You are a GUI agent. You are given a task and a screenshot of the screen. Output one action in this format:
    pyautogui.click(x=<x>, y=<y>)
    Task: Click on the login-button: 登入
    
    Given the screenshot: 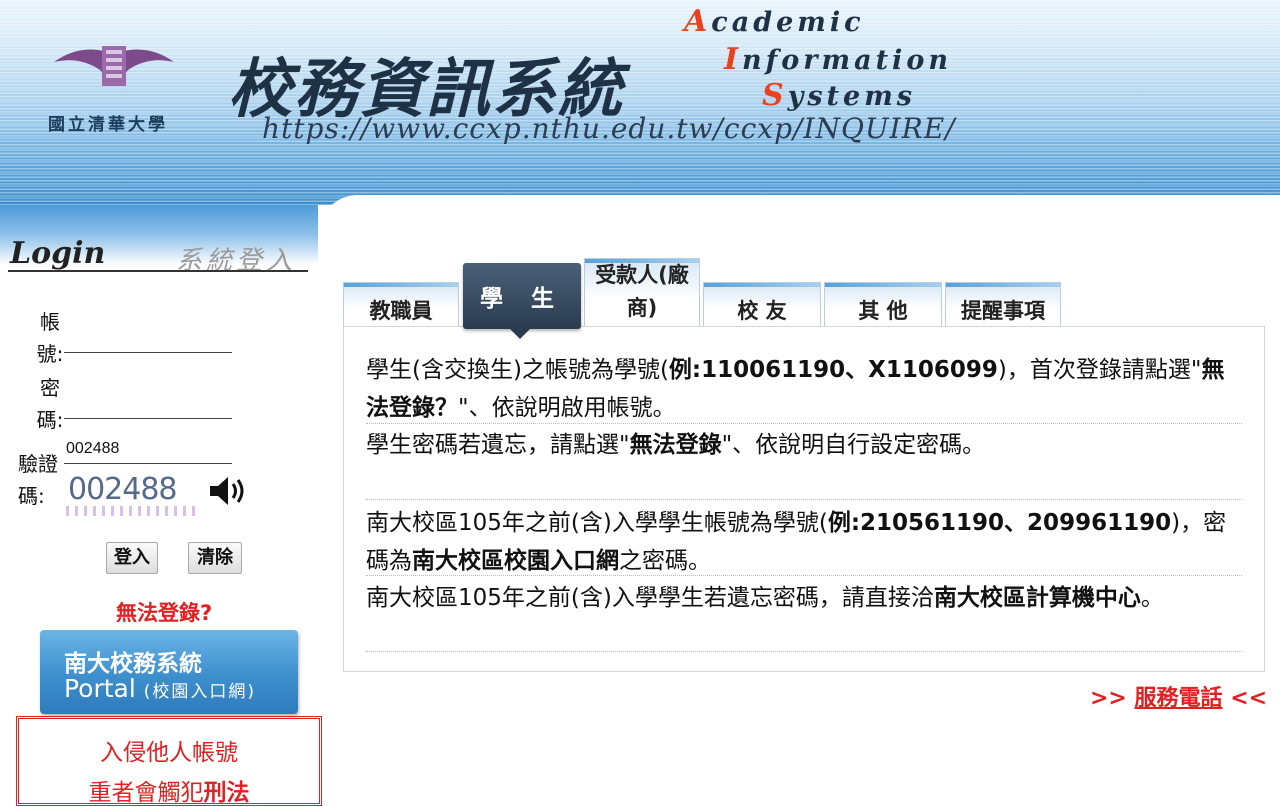 What is the action you would take?
    pyautogui.click(x=132, y=558)
    